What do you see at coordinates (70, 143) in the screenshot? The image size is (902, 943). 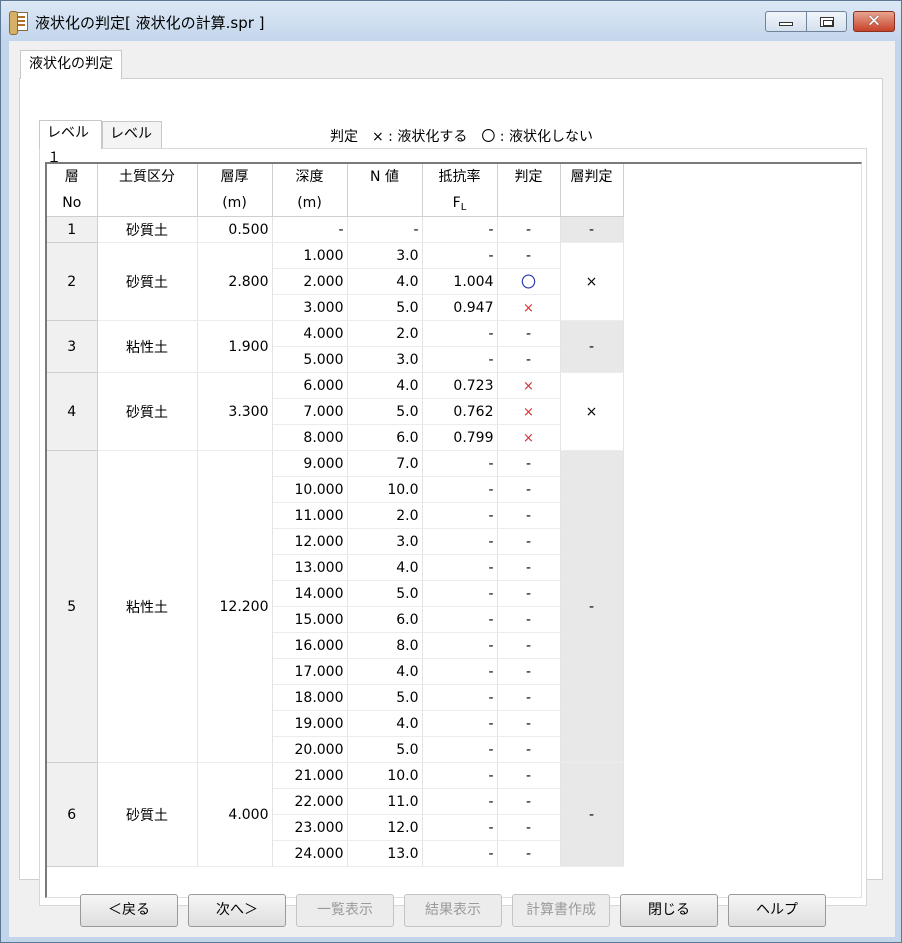 I see `tab-level-1: レベル１` at bounding box center [70, 143].